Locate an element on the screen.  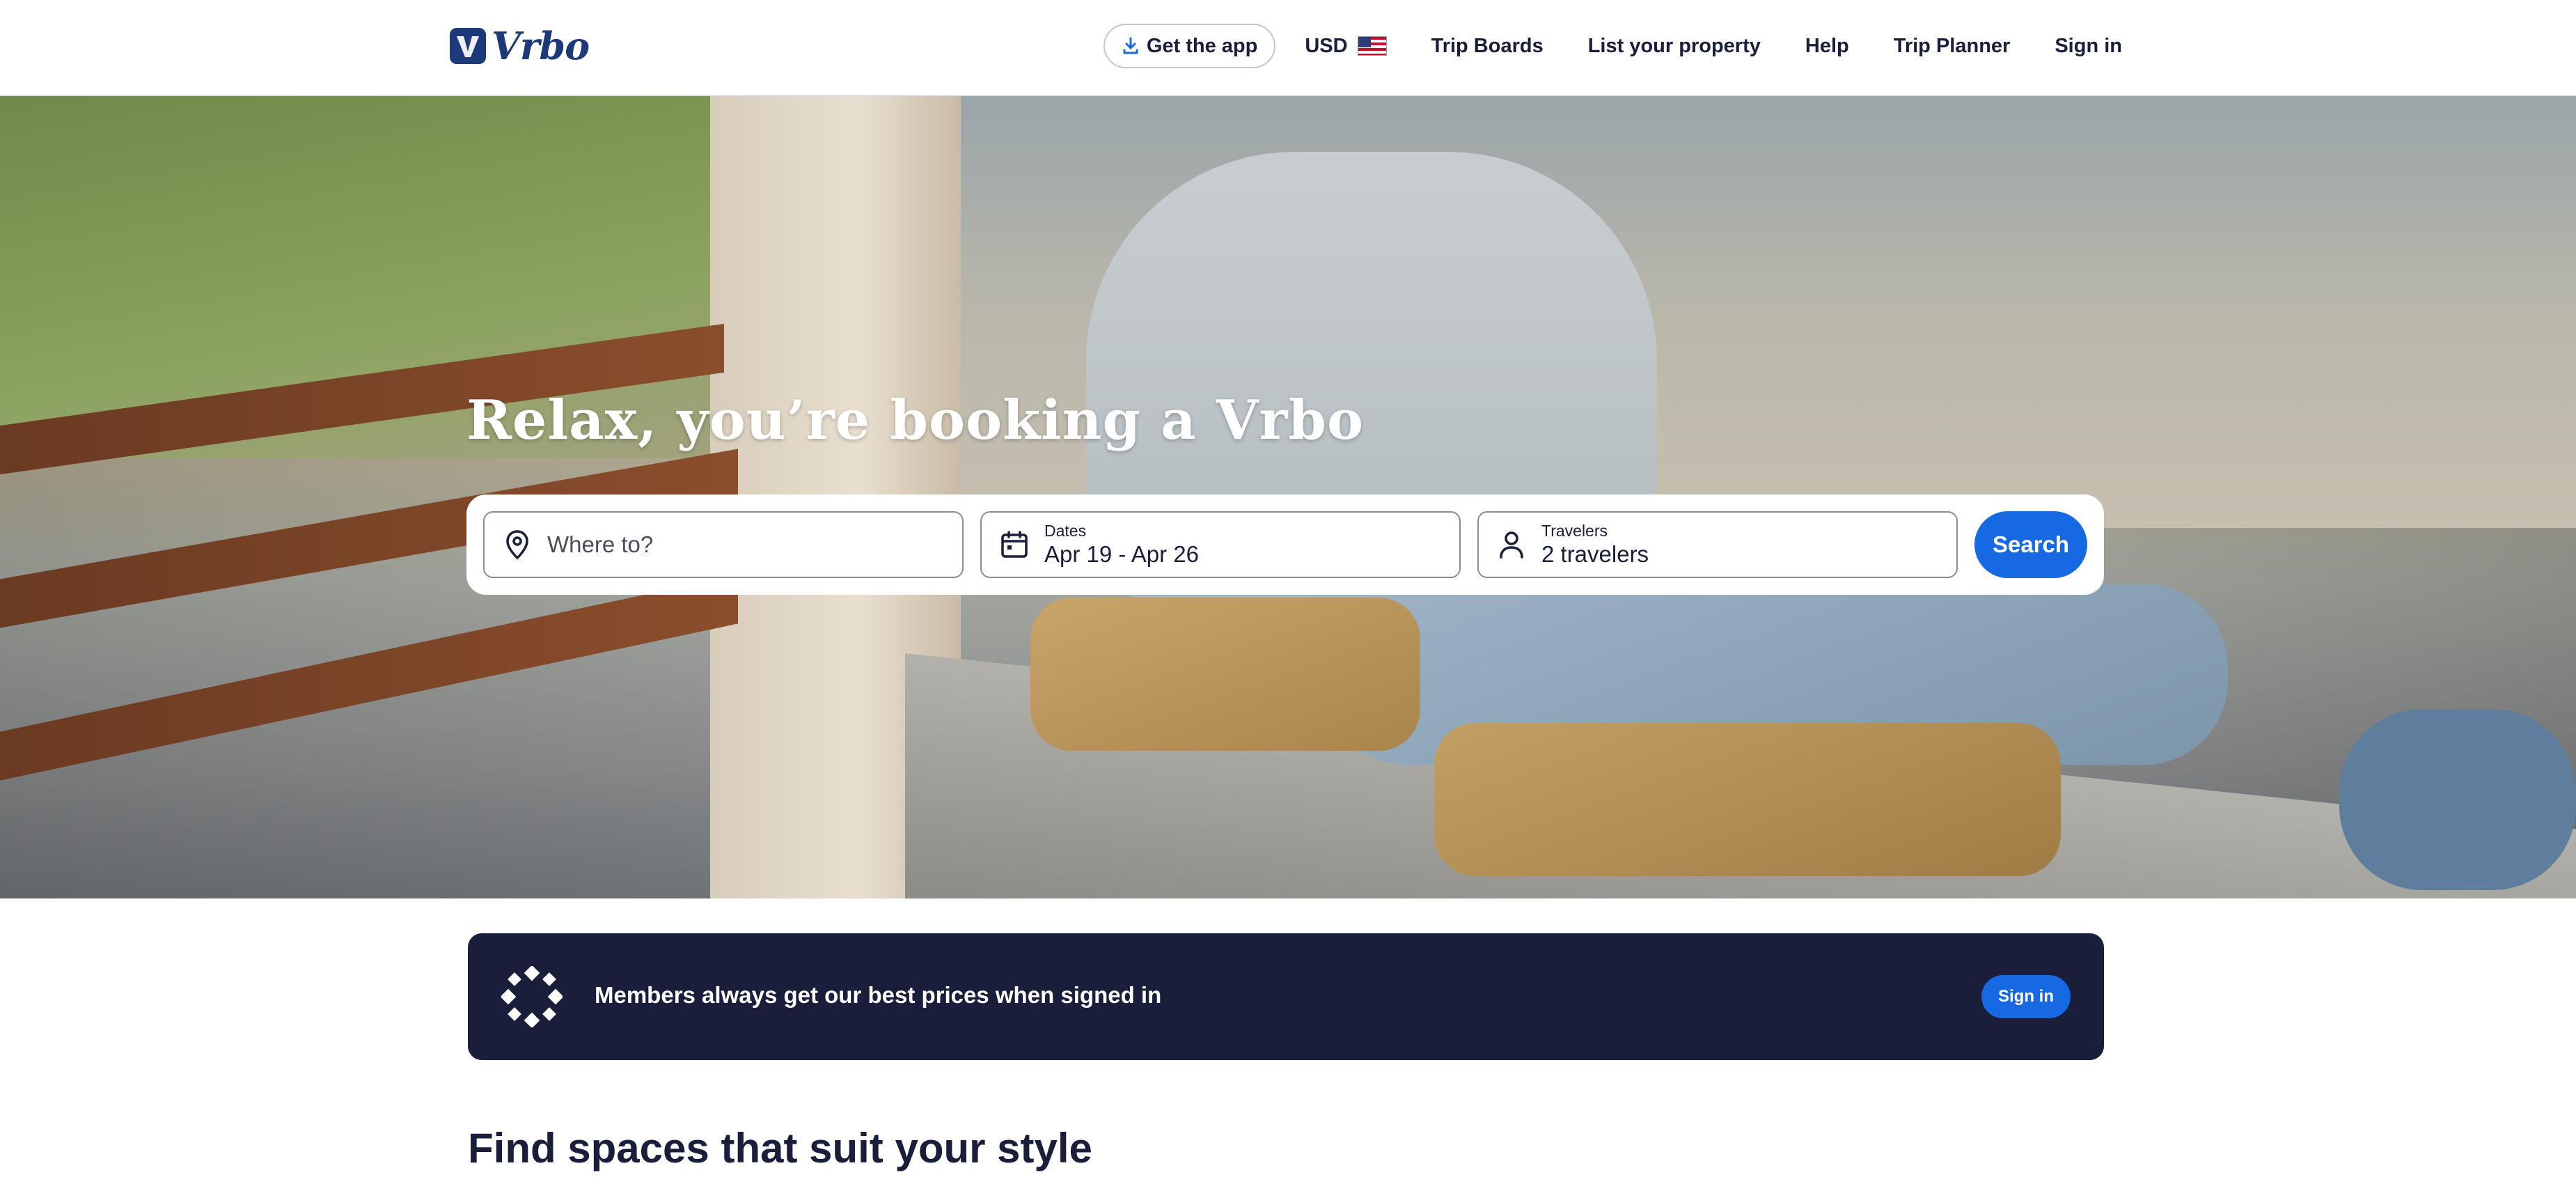
travelers-value: 2 travelers is located at coordinates (1595, 554).